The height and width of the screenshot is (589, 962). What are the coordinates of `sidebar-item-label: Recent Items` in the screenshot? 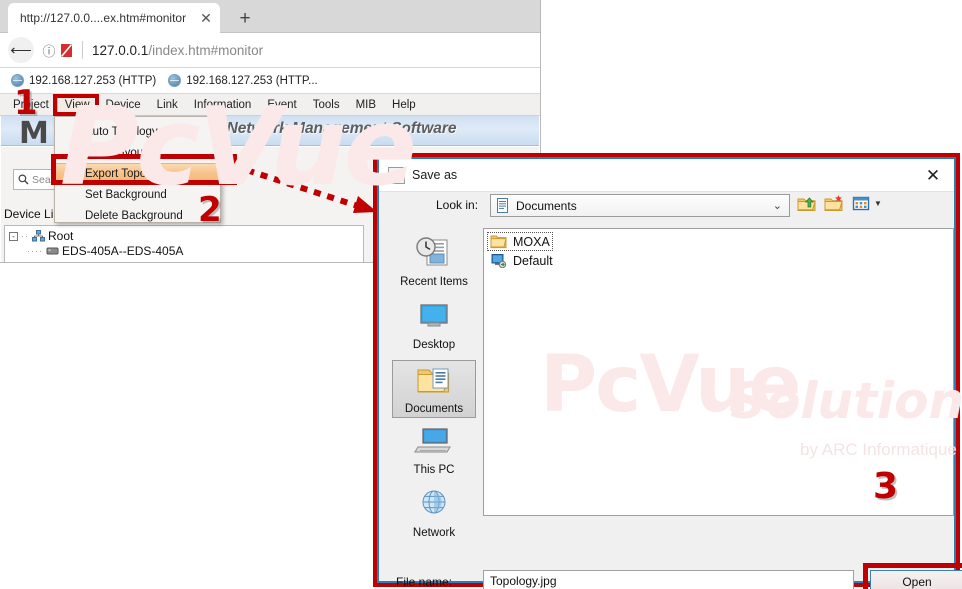 It's located at (434, 282).